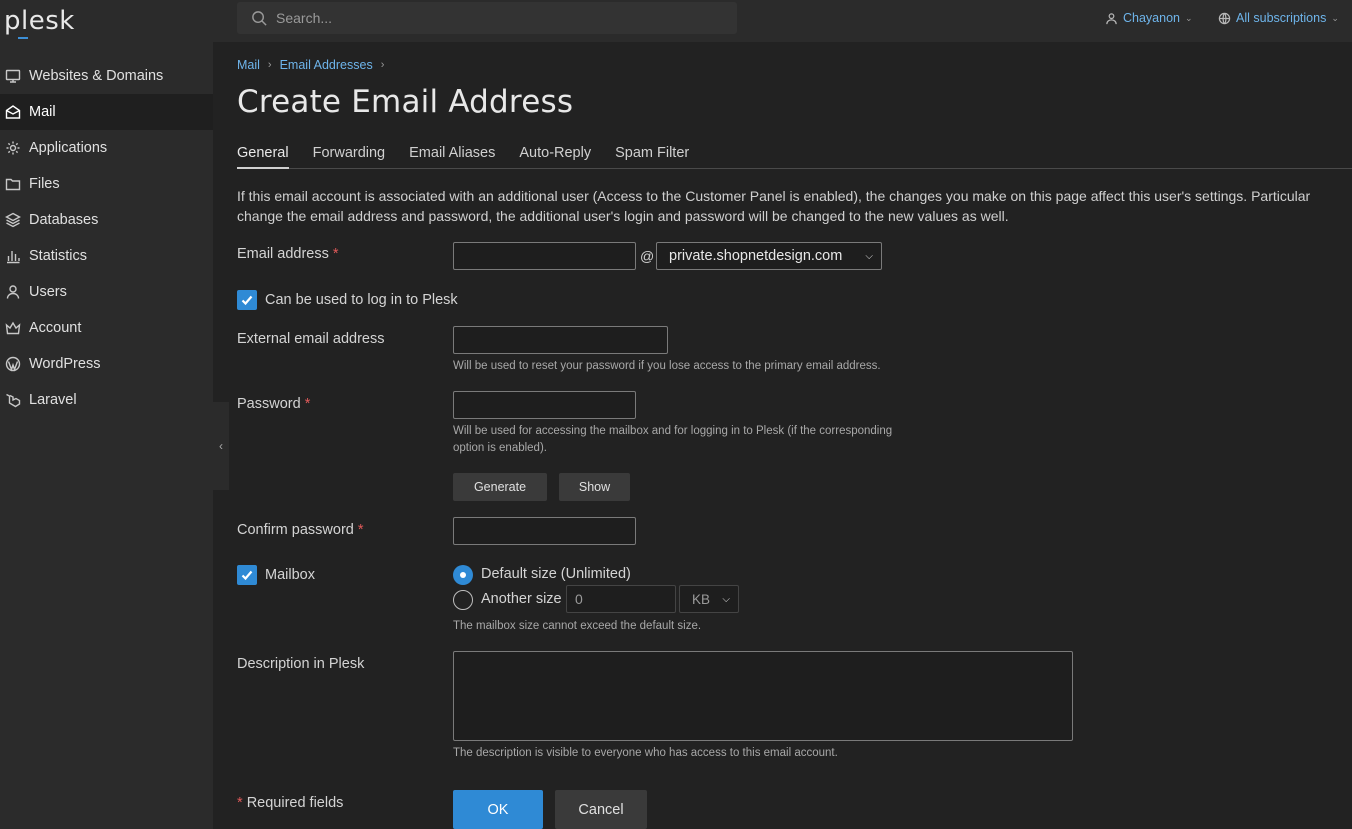 This screenshot has width=1352, height=829. Describe the element at coordinates (555, 157) in the screenshot. I see `tab-auto-reply: Auto-Reply` at that location.